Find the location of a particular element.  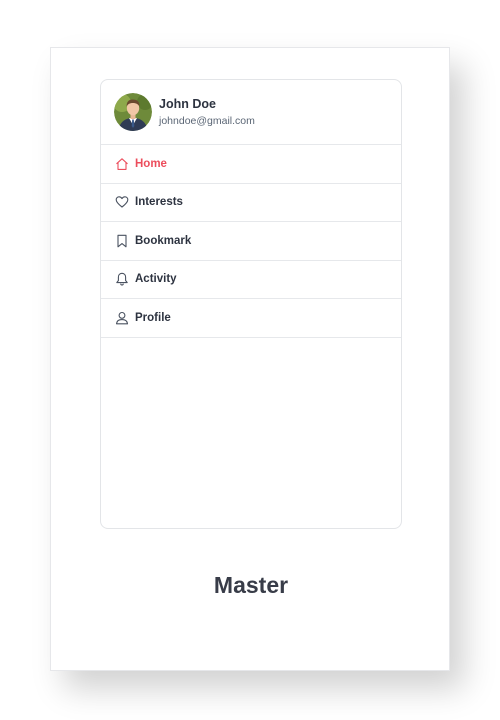

sidebar-item-label: Bookmark is located at coordinates (163, 240).